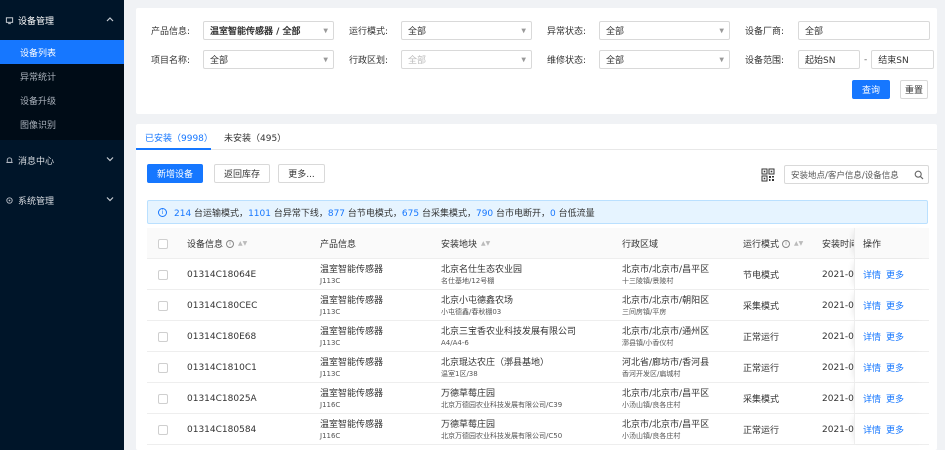 The image size is (945, 450). I want to click on run-mode: 正常运行, so click(761, 338).